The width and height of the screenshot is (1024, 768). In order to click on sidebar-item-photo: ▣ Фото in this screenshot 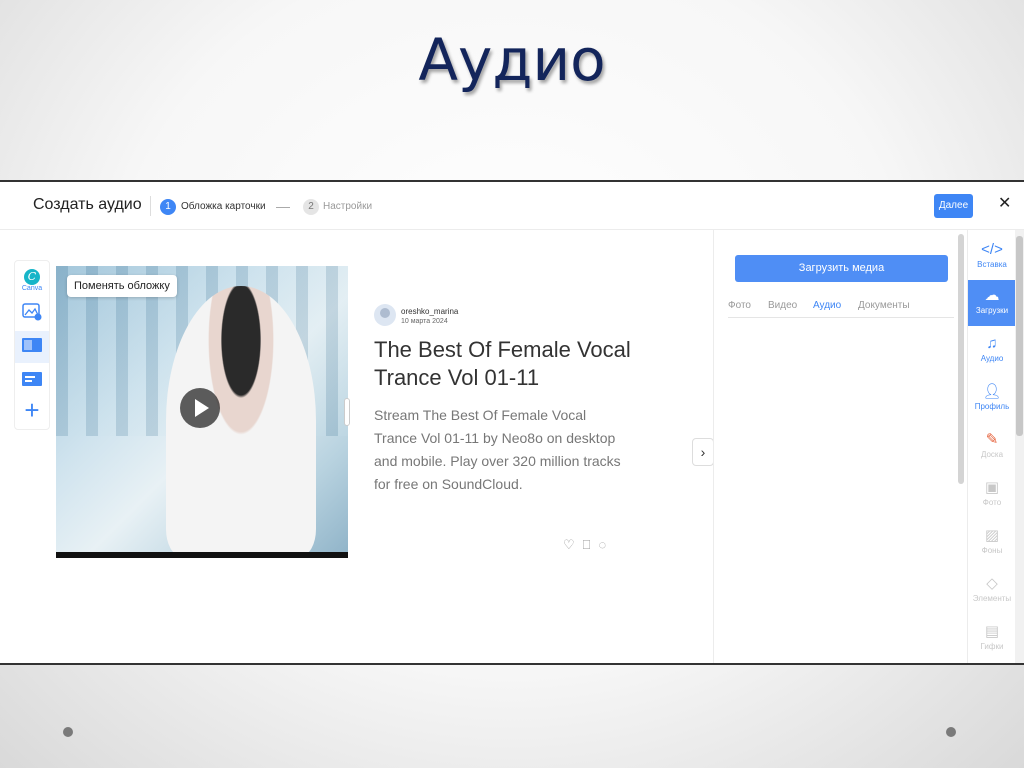, I will do `click(992, 495)`.